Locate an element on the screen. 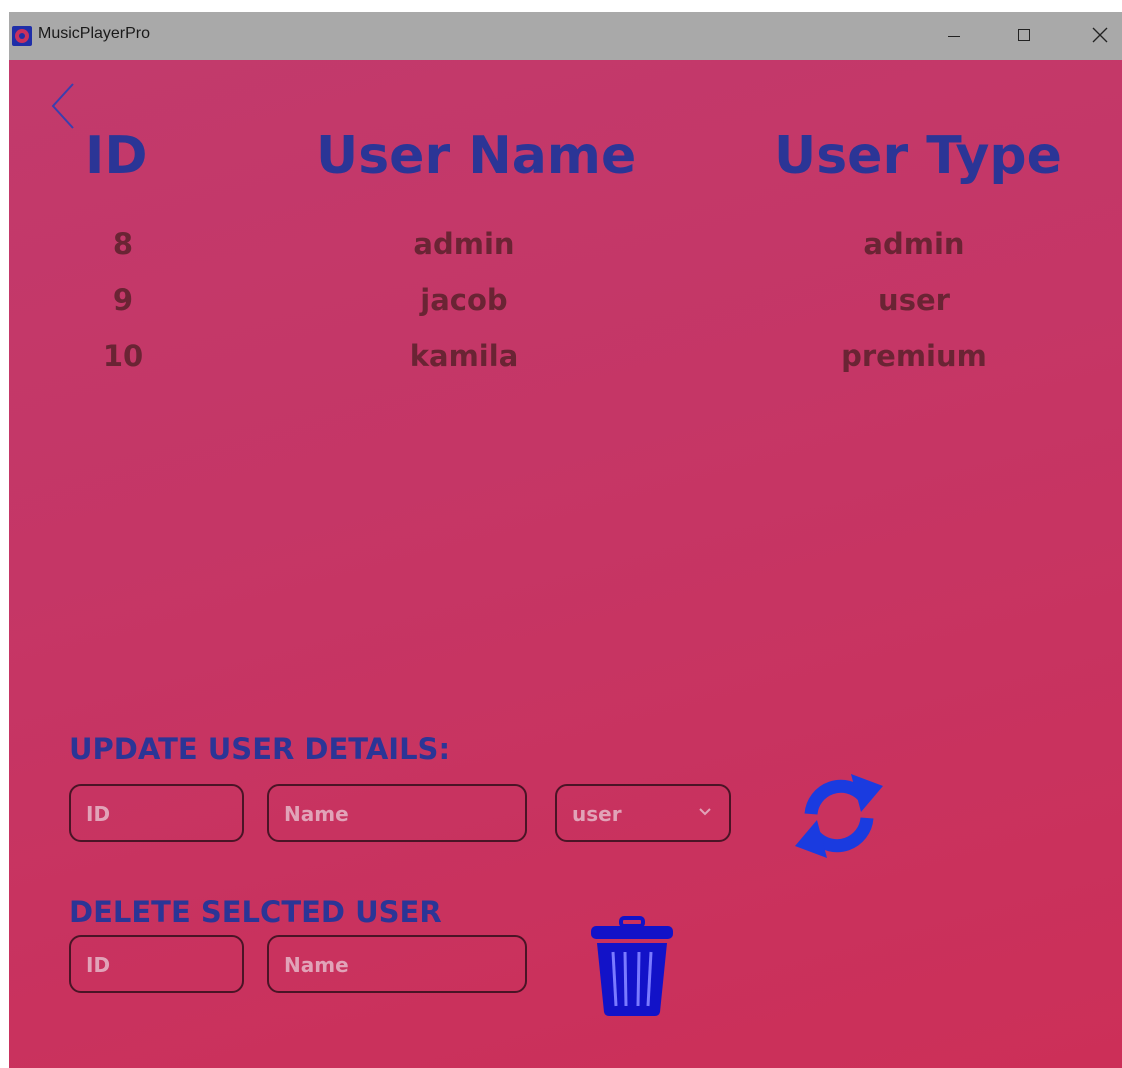 Image resolution: width=1122 pixels, height=1068 pixels. close-button is located at coordinates (1099, 36).